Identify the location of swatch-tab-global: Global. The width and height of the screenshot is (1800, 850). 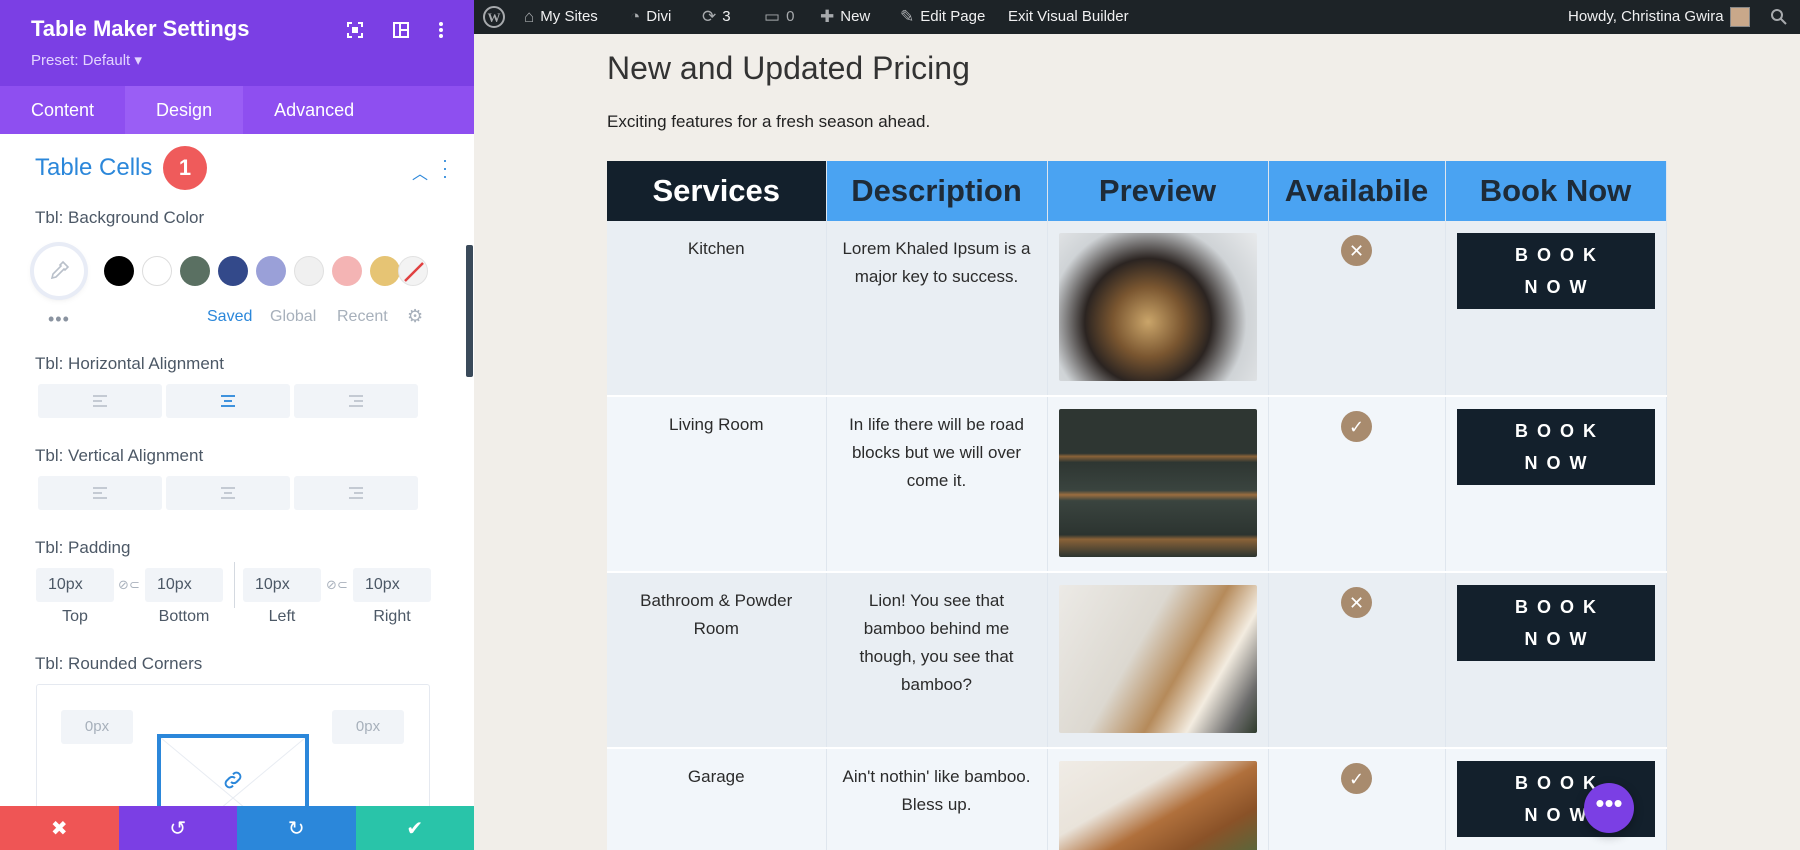
(293, 317).